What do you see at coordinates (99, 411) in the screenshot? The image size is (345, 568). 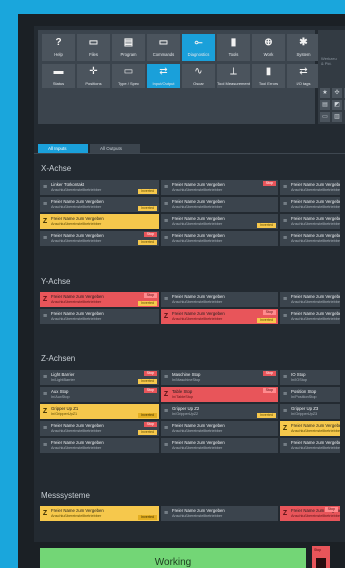 I see `io-cell: Z Gripper Up Z1 In/GripperUpZ1 Inverted` at bounding box center [99, 411].